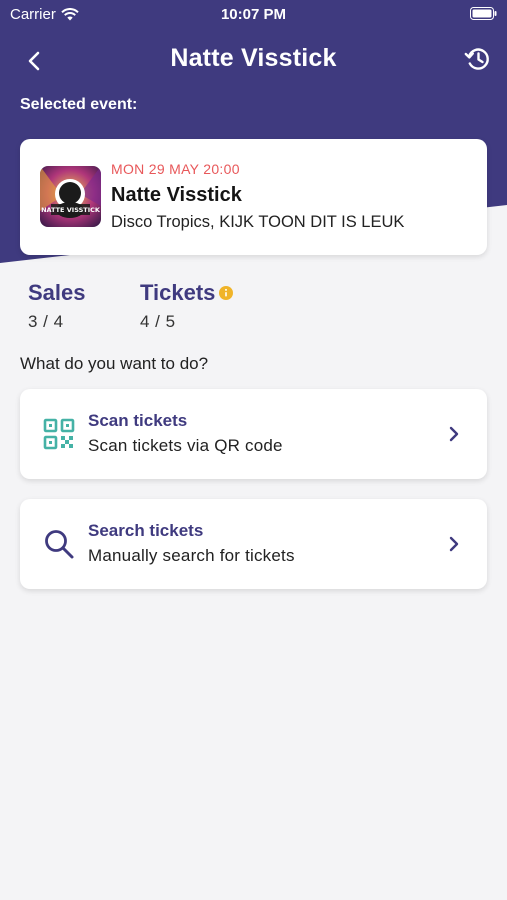 The height and width of the screenshot is (900, 507). What do you see at coordinates (70, 196) in the screenshot?
I see `event-thumbnail: NATTE VISSTICK` at bounding box center [70, 196].